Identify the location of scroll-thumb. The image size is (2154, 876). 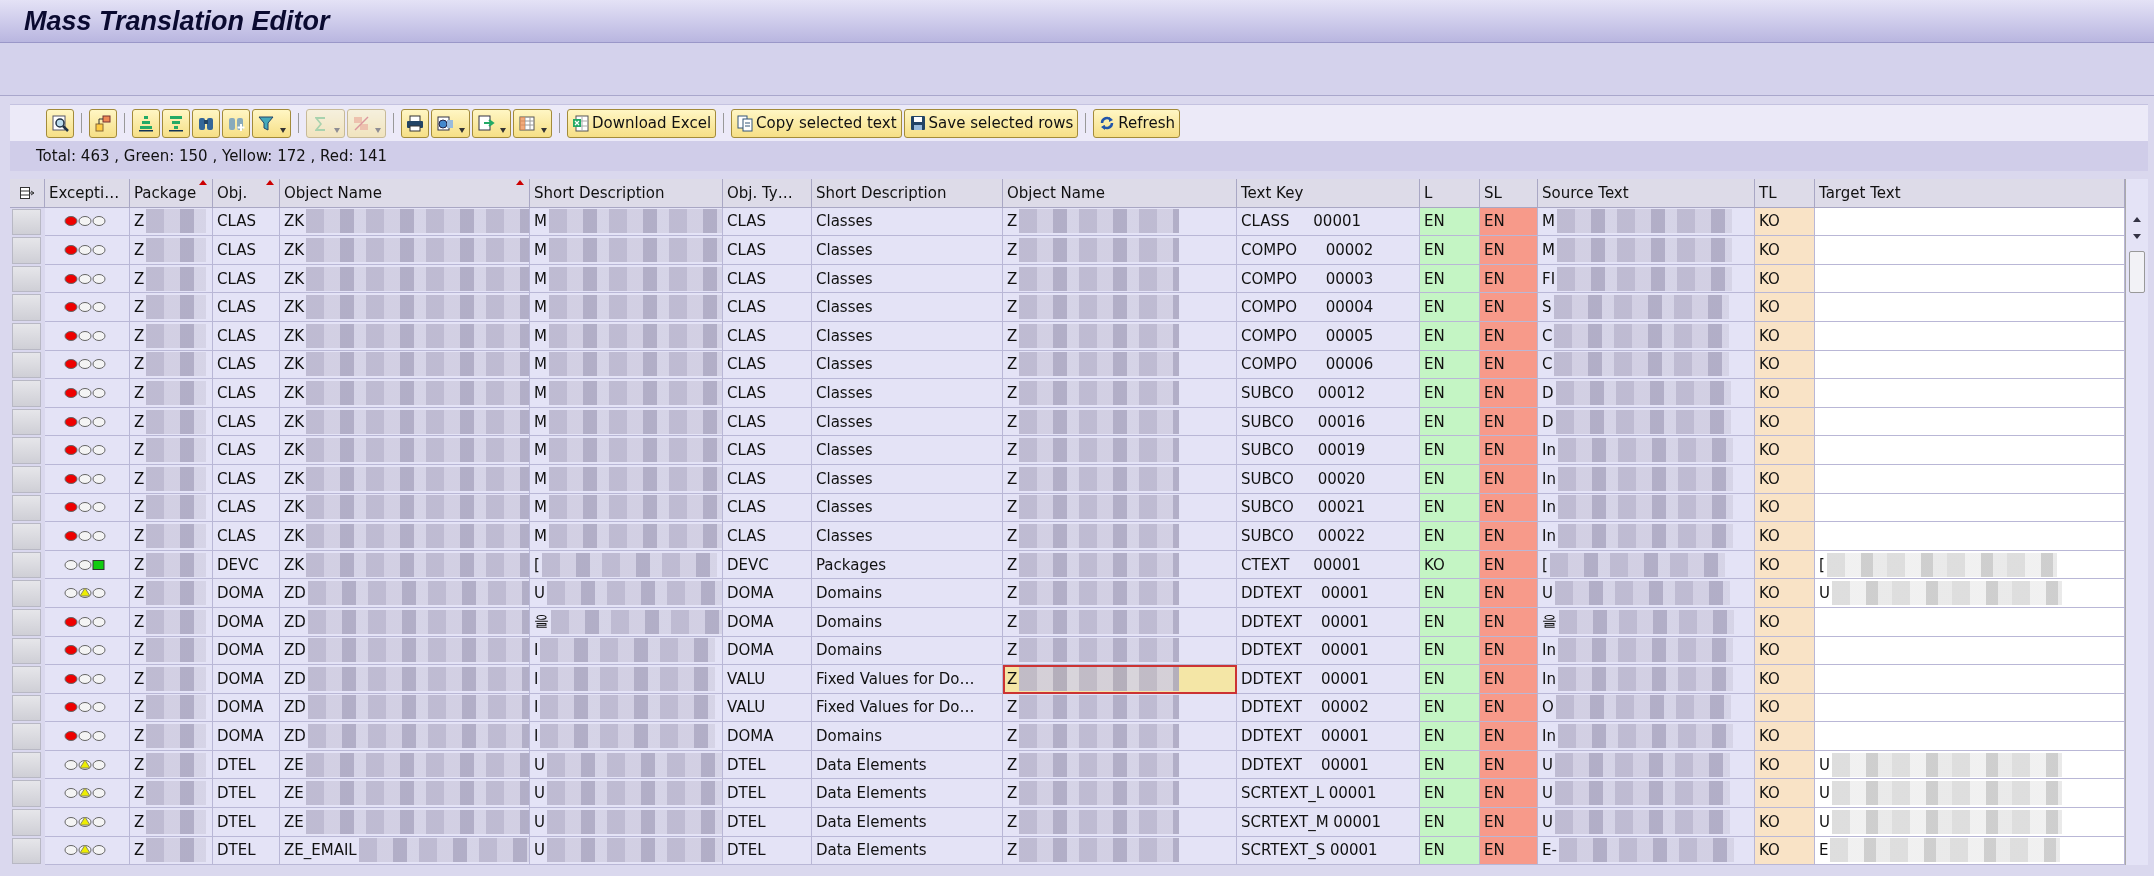
(2137, 272).